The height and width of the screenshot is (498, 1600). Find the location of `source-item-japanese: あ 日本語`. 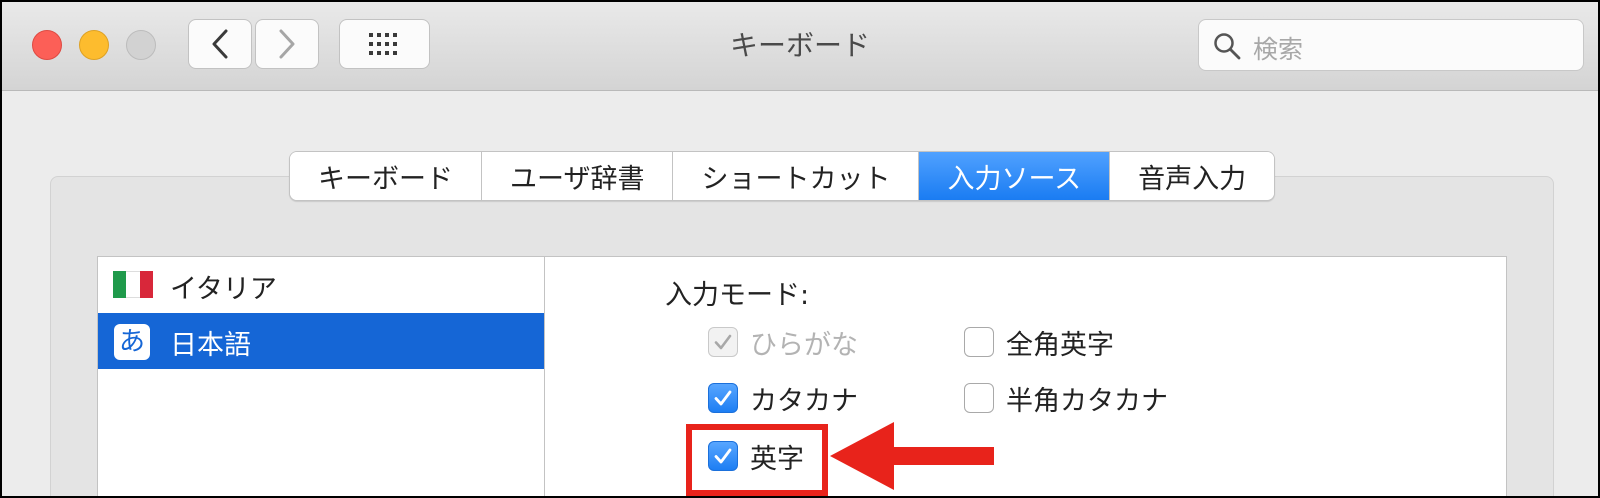

source-item-japanese: あ 日本語 is located at coordinates (321, 341).